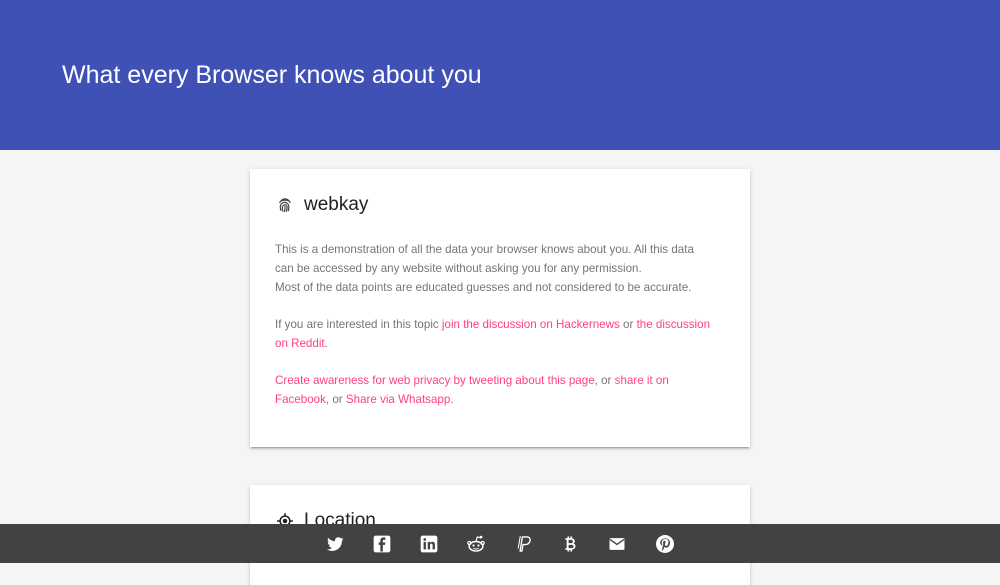 This screenshot has width=1000, height=585. I want to click on intro-card-title: webkay, so click(336, 204).